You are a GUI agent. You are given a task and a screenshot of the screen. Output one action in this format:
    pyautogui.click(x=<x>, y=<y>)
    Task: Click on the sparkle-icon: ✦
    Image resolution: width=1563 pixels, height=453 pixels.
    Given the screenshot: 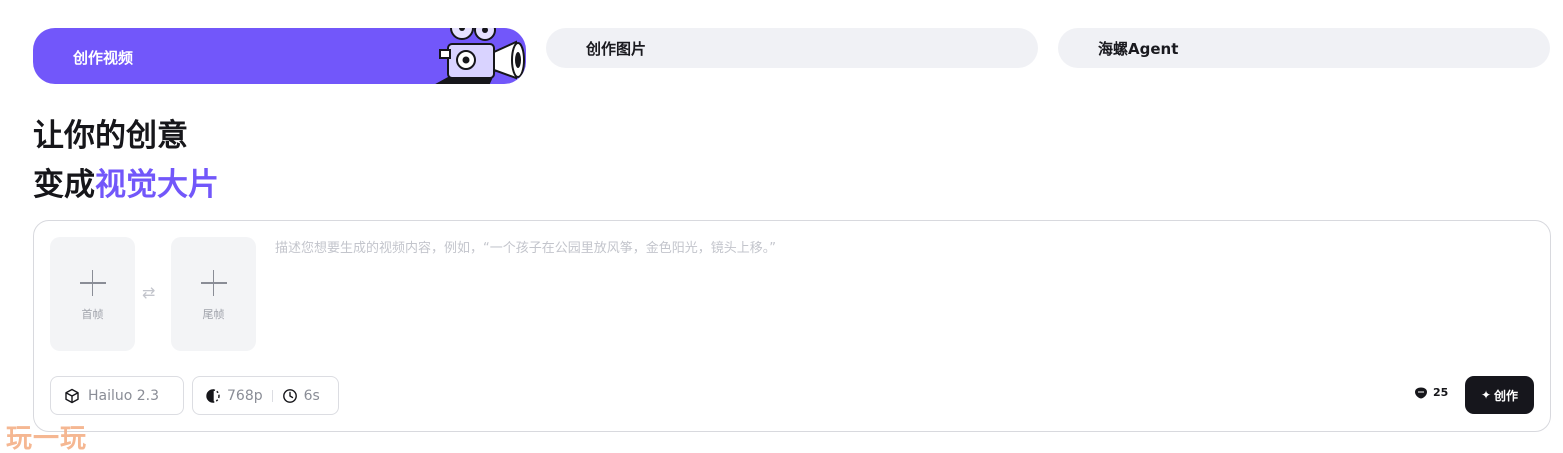 What is the action you would take?
    pyautogui.click(x=1486, y=395)
    